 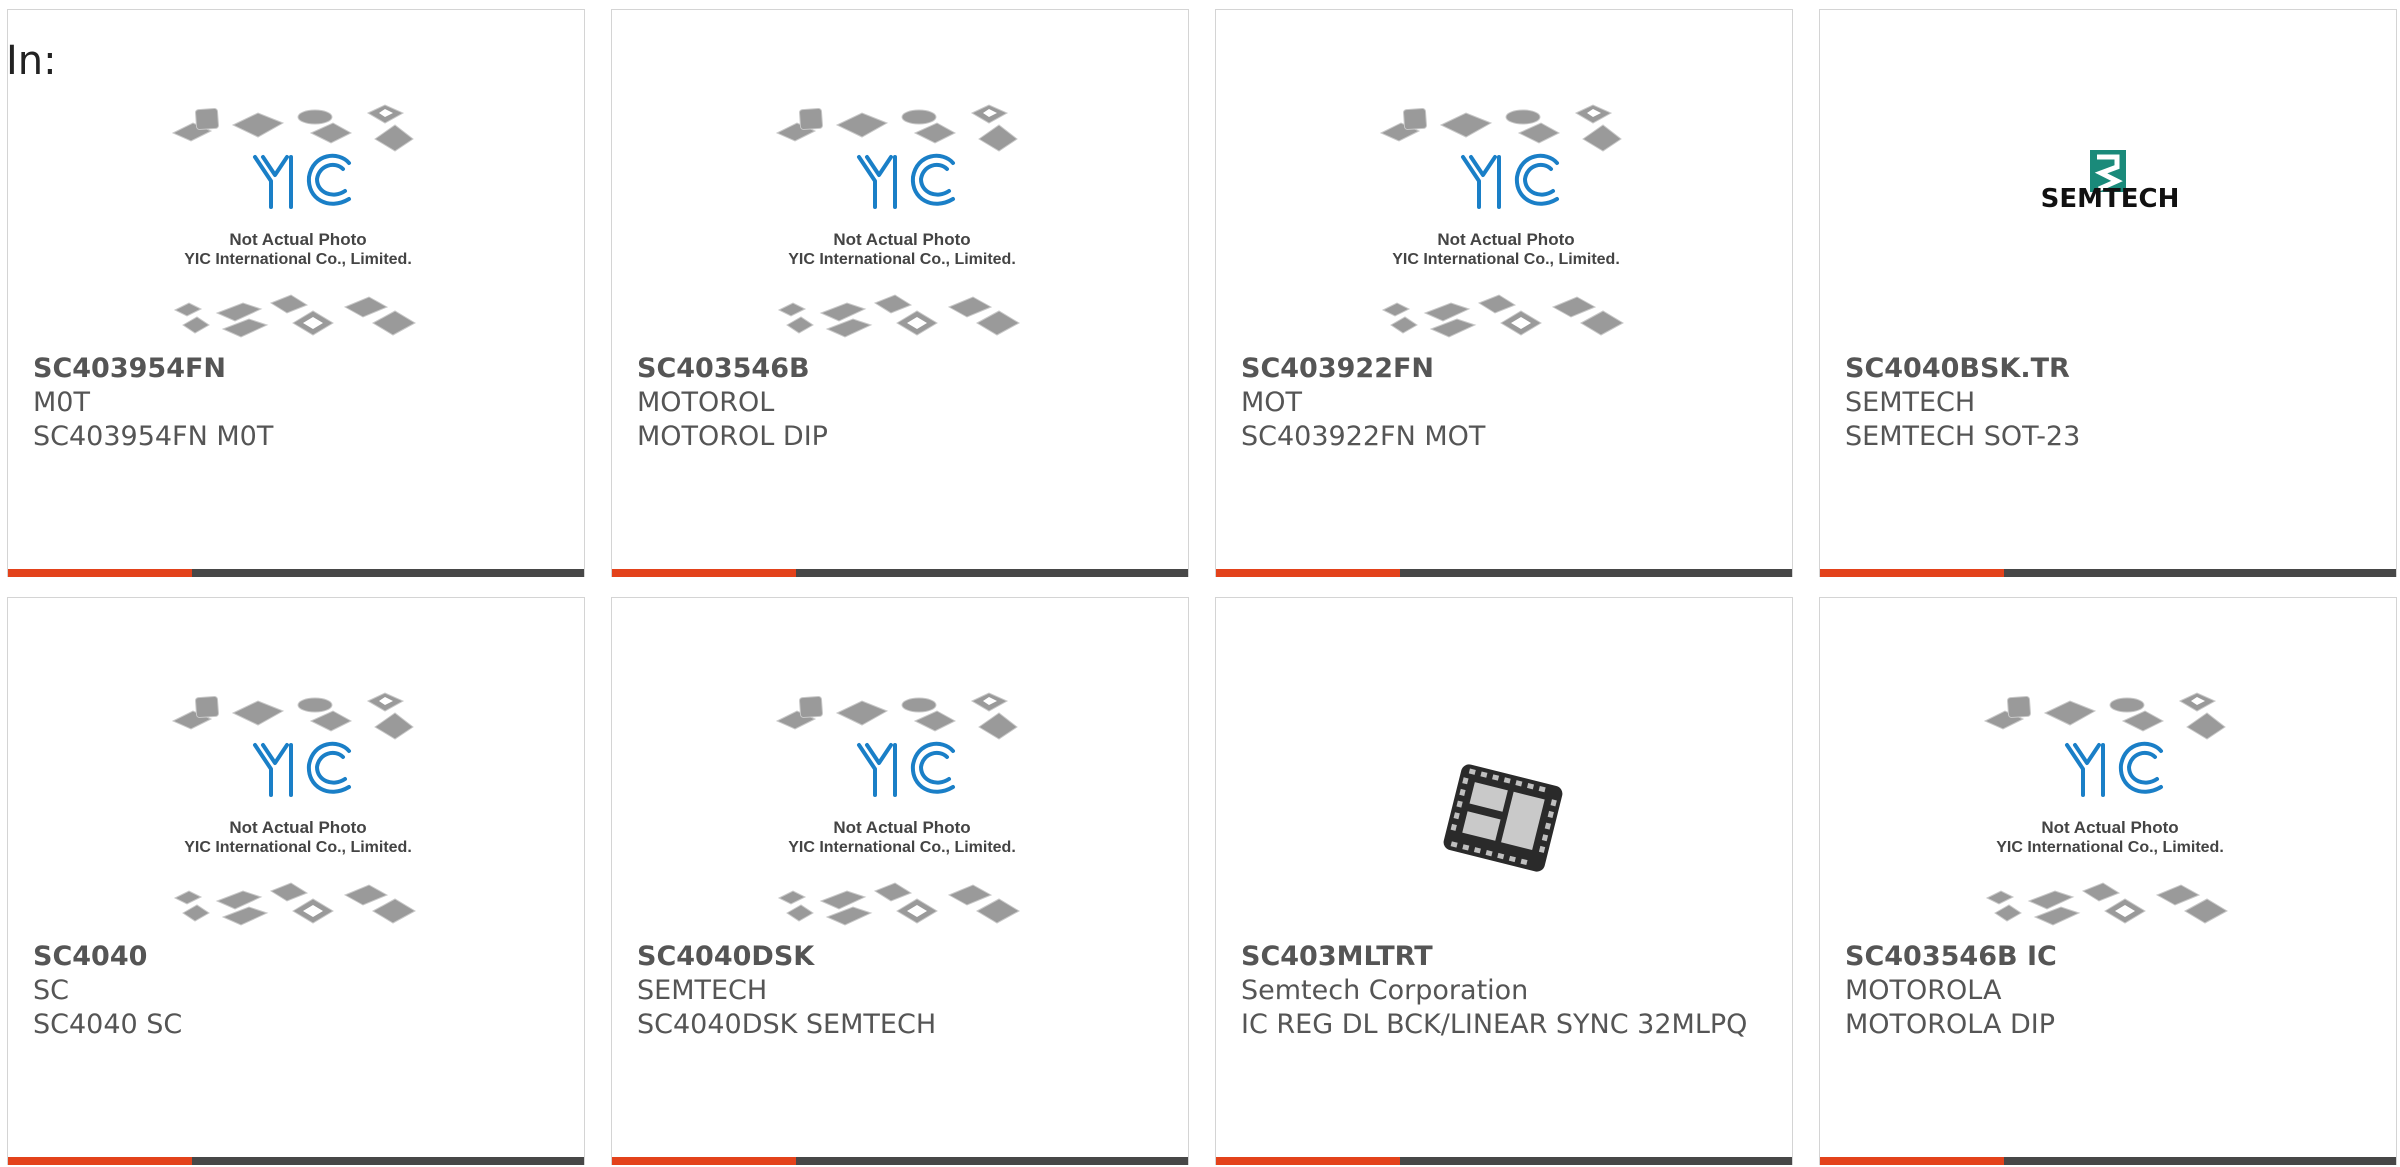 I want to click on semtech-logo-image: SEMTECH, so click(x=2110, y=225).